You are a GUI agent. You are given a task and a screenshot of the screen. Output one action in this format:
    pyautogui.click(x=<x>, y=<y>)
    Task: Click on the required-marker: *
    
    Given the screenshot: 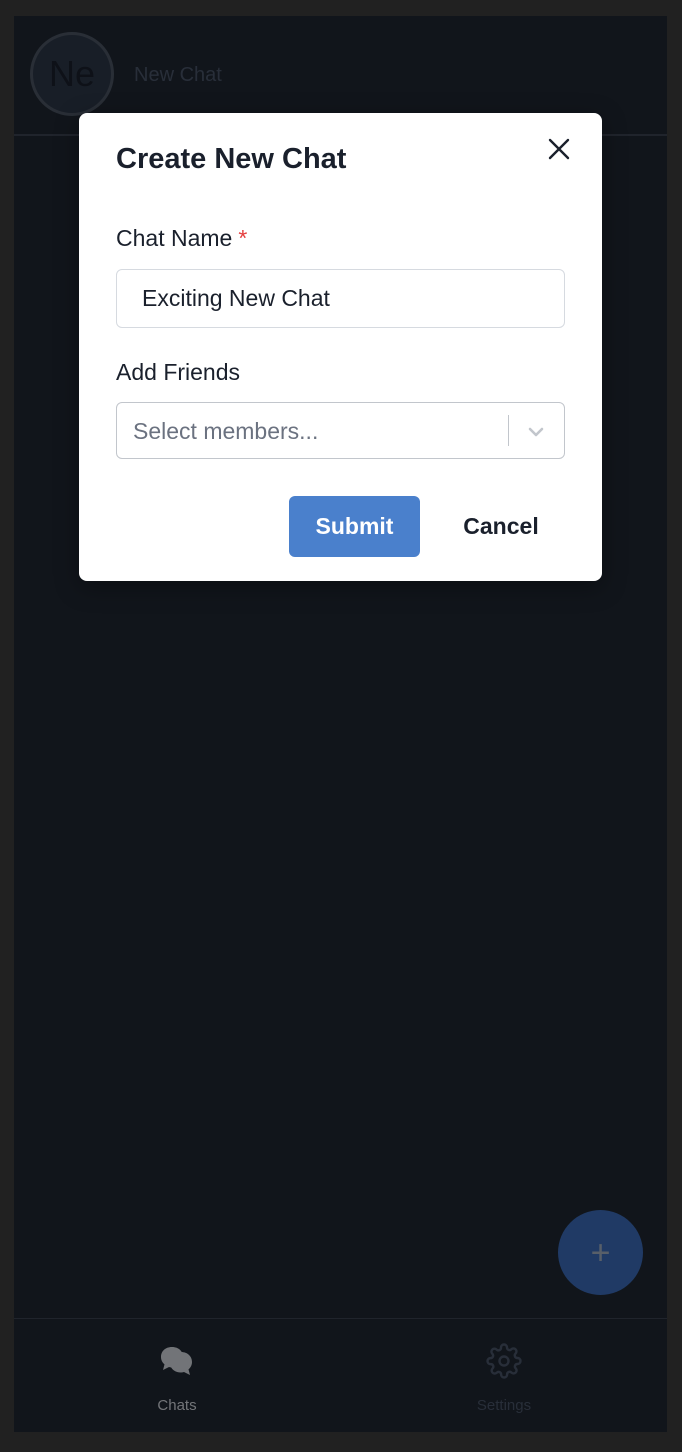 What is the action you would take?
    pyautogui.click(x=243, y=238)
    